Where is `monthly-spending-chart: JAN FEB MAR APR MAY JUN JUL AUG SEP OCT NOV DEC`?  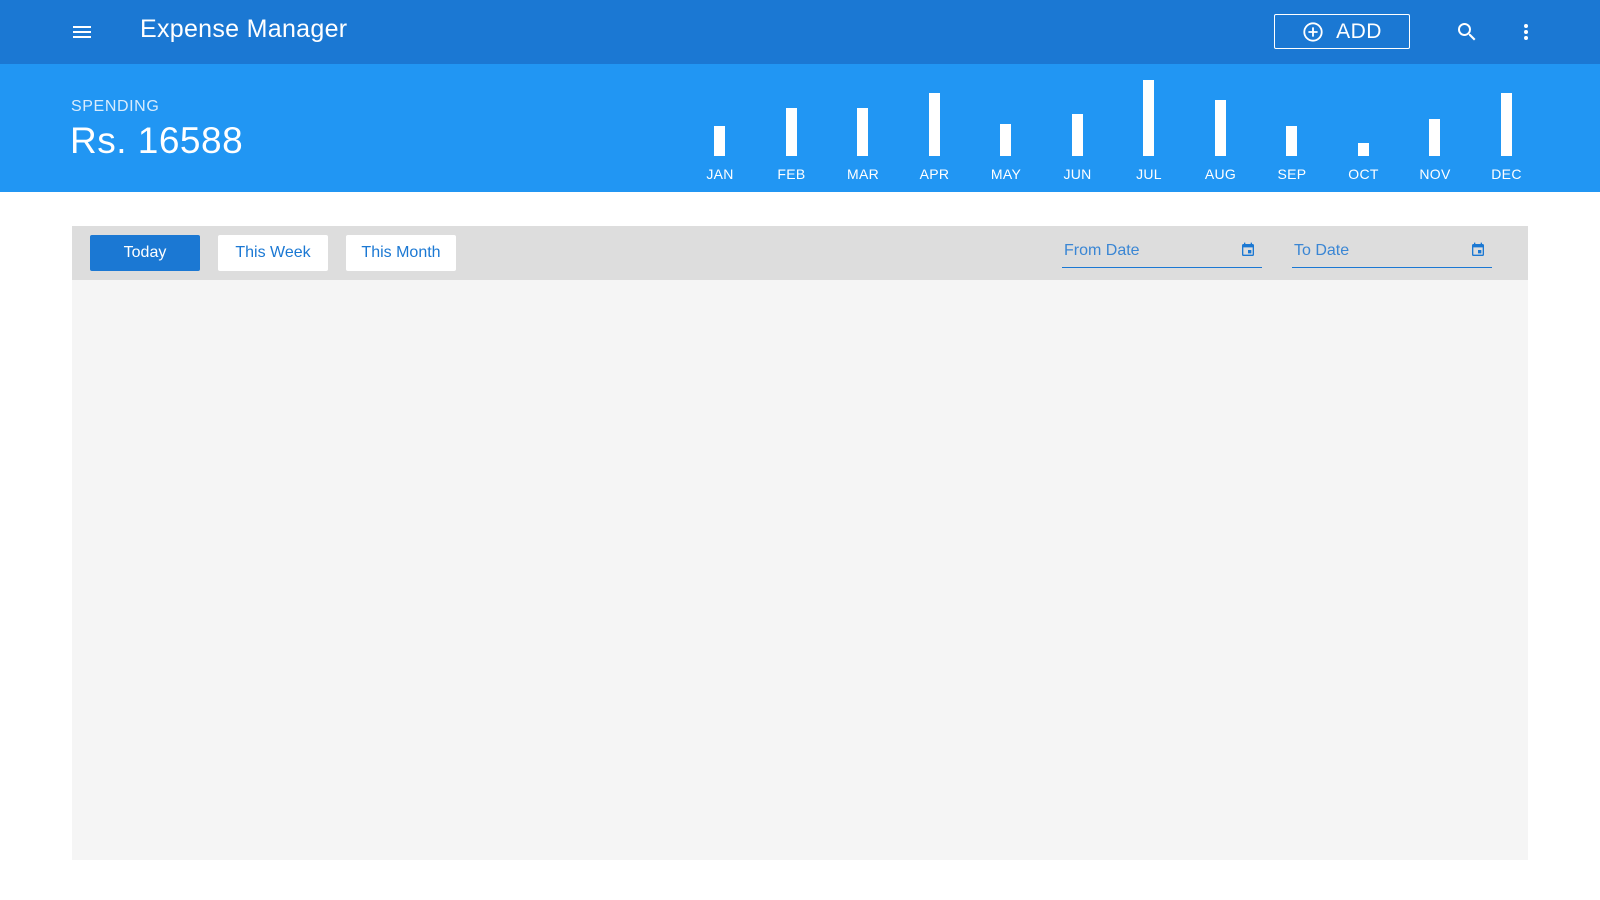 monthly-spending-chart: JAN FEB MAR APR MAY JUN JUL AUG SEP OCT NOV DEC is located at coordinates (1120, 130).